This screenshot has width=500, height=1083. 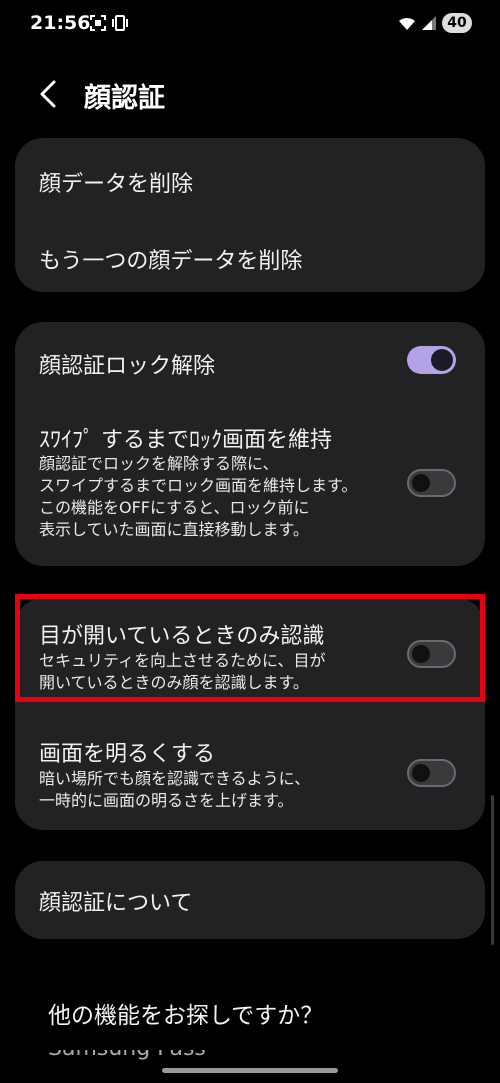 What do you see at coordinates (60, 23) in the screenshot?
I see `status-time: 21:56` at bounding box center [60, 23].